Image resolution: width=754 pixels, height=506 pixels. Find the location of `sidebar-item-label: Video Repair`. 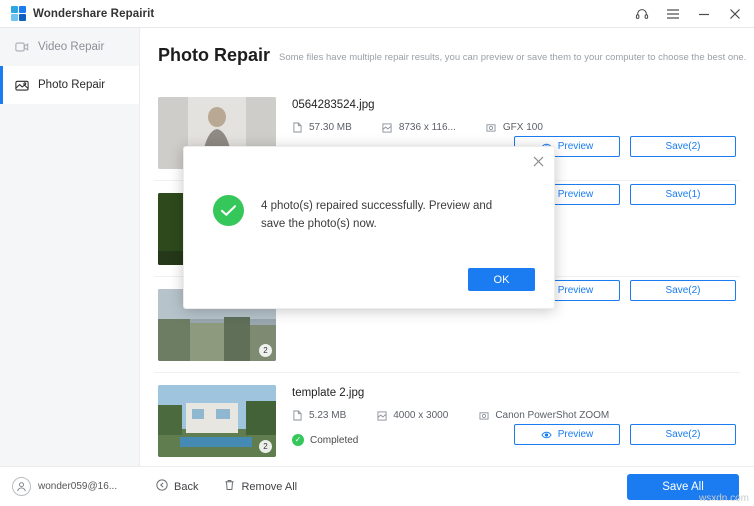

sidebar-item-label: Video Repair is located at coordinates (71, 47).